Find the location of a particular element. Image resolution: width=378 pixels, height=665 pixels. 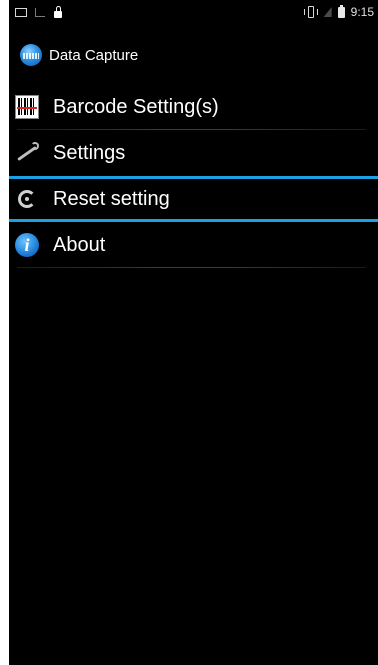

screen-icon is located at coordinates (21, 12).